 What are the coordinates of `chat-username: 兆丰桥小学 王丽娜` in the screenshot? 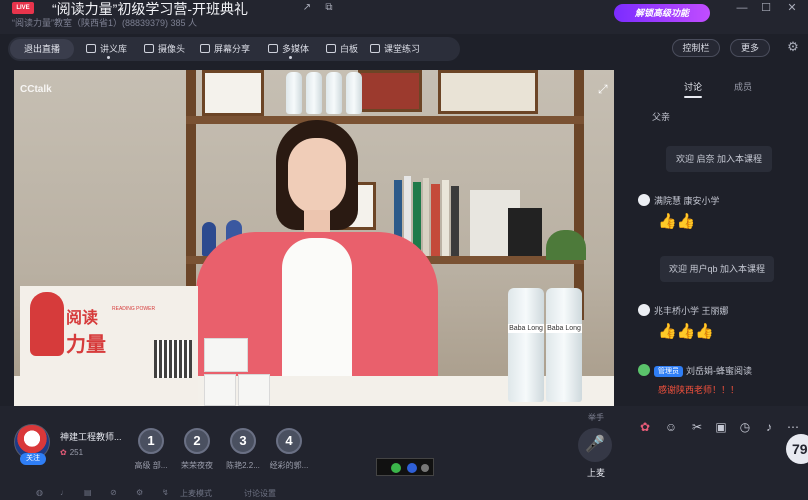 It's located at (683, 310).